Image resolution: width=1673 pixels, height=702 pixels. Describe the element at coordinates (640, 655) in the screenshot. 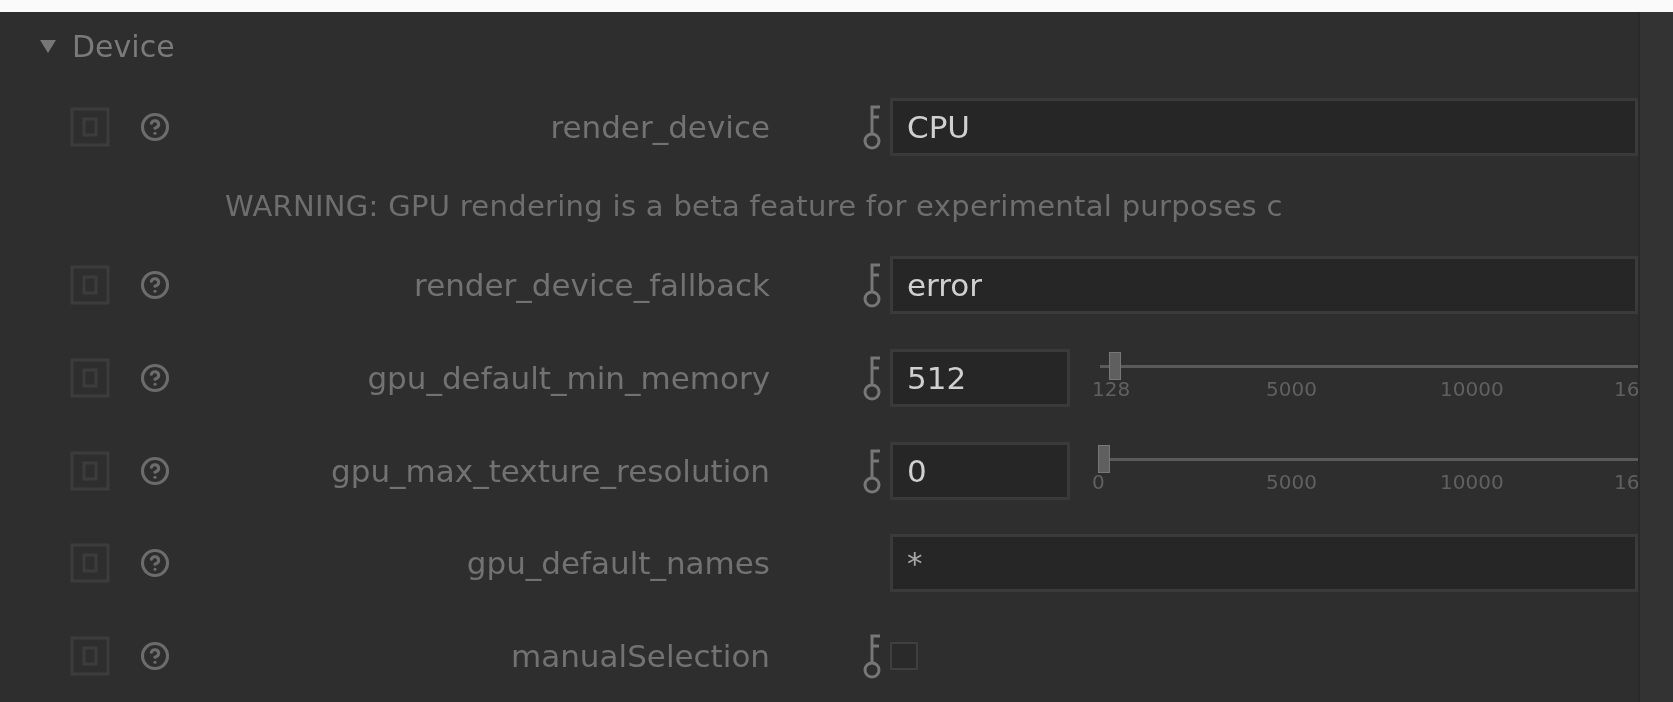

I see `parameter-label: manualSelection` at that location.